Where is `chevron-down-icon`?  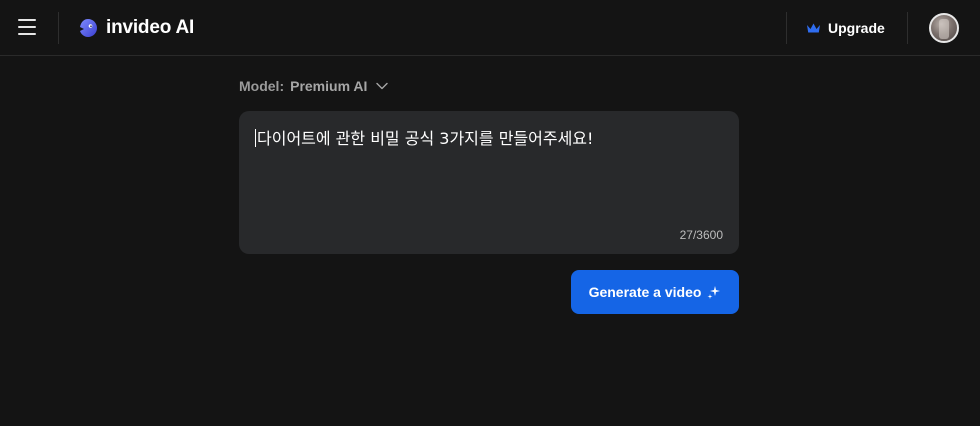
chevron-down-icon is located at coordinates (382, 86).